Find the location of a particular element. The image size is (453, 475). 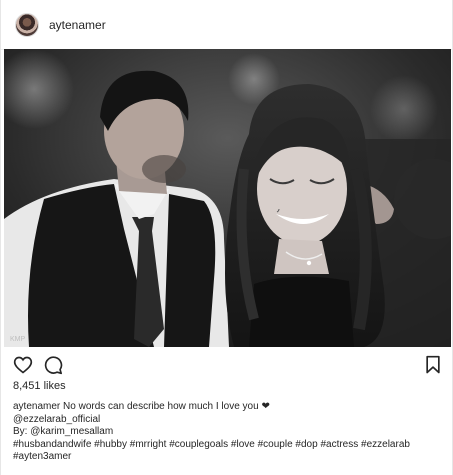

comment-button is located at coordinates (53, 365).